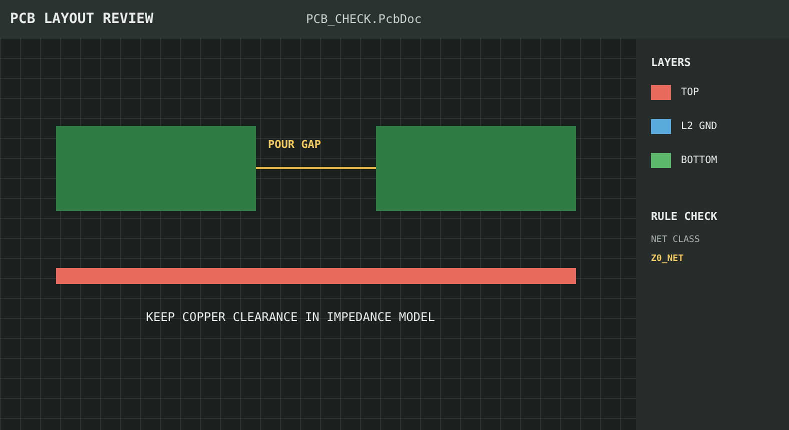 This screenshot has height=430, width=789. Describe the element at coordinates (294, 144) in the screenshot. I see `gap-label: POUR GAP` at that location.